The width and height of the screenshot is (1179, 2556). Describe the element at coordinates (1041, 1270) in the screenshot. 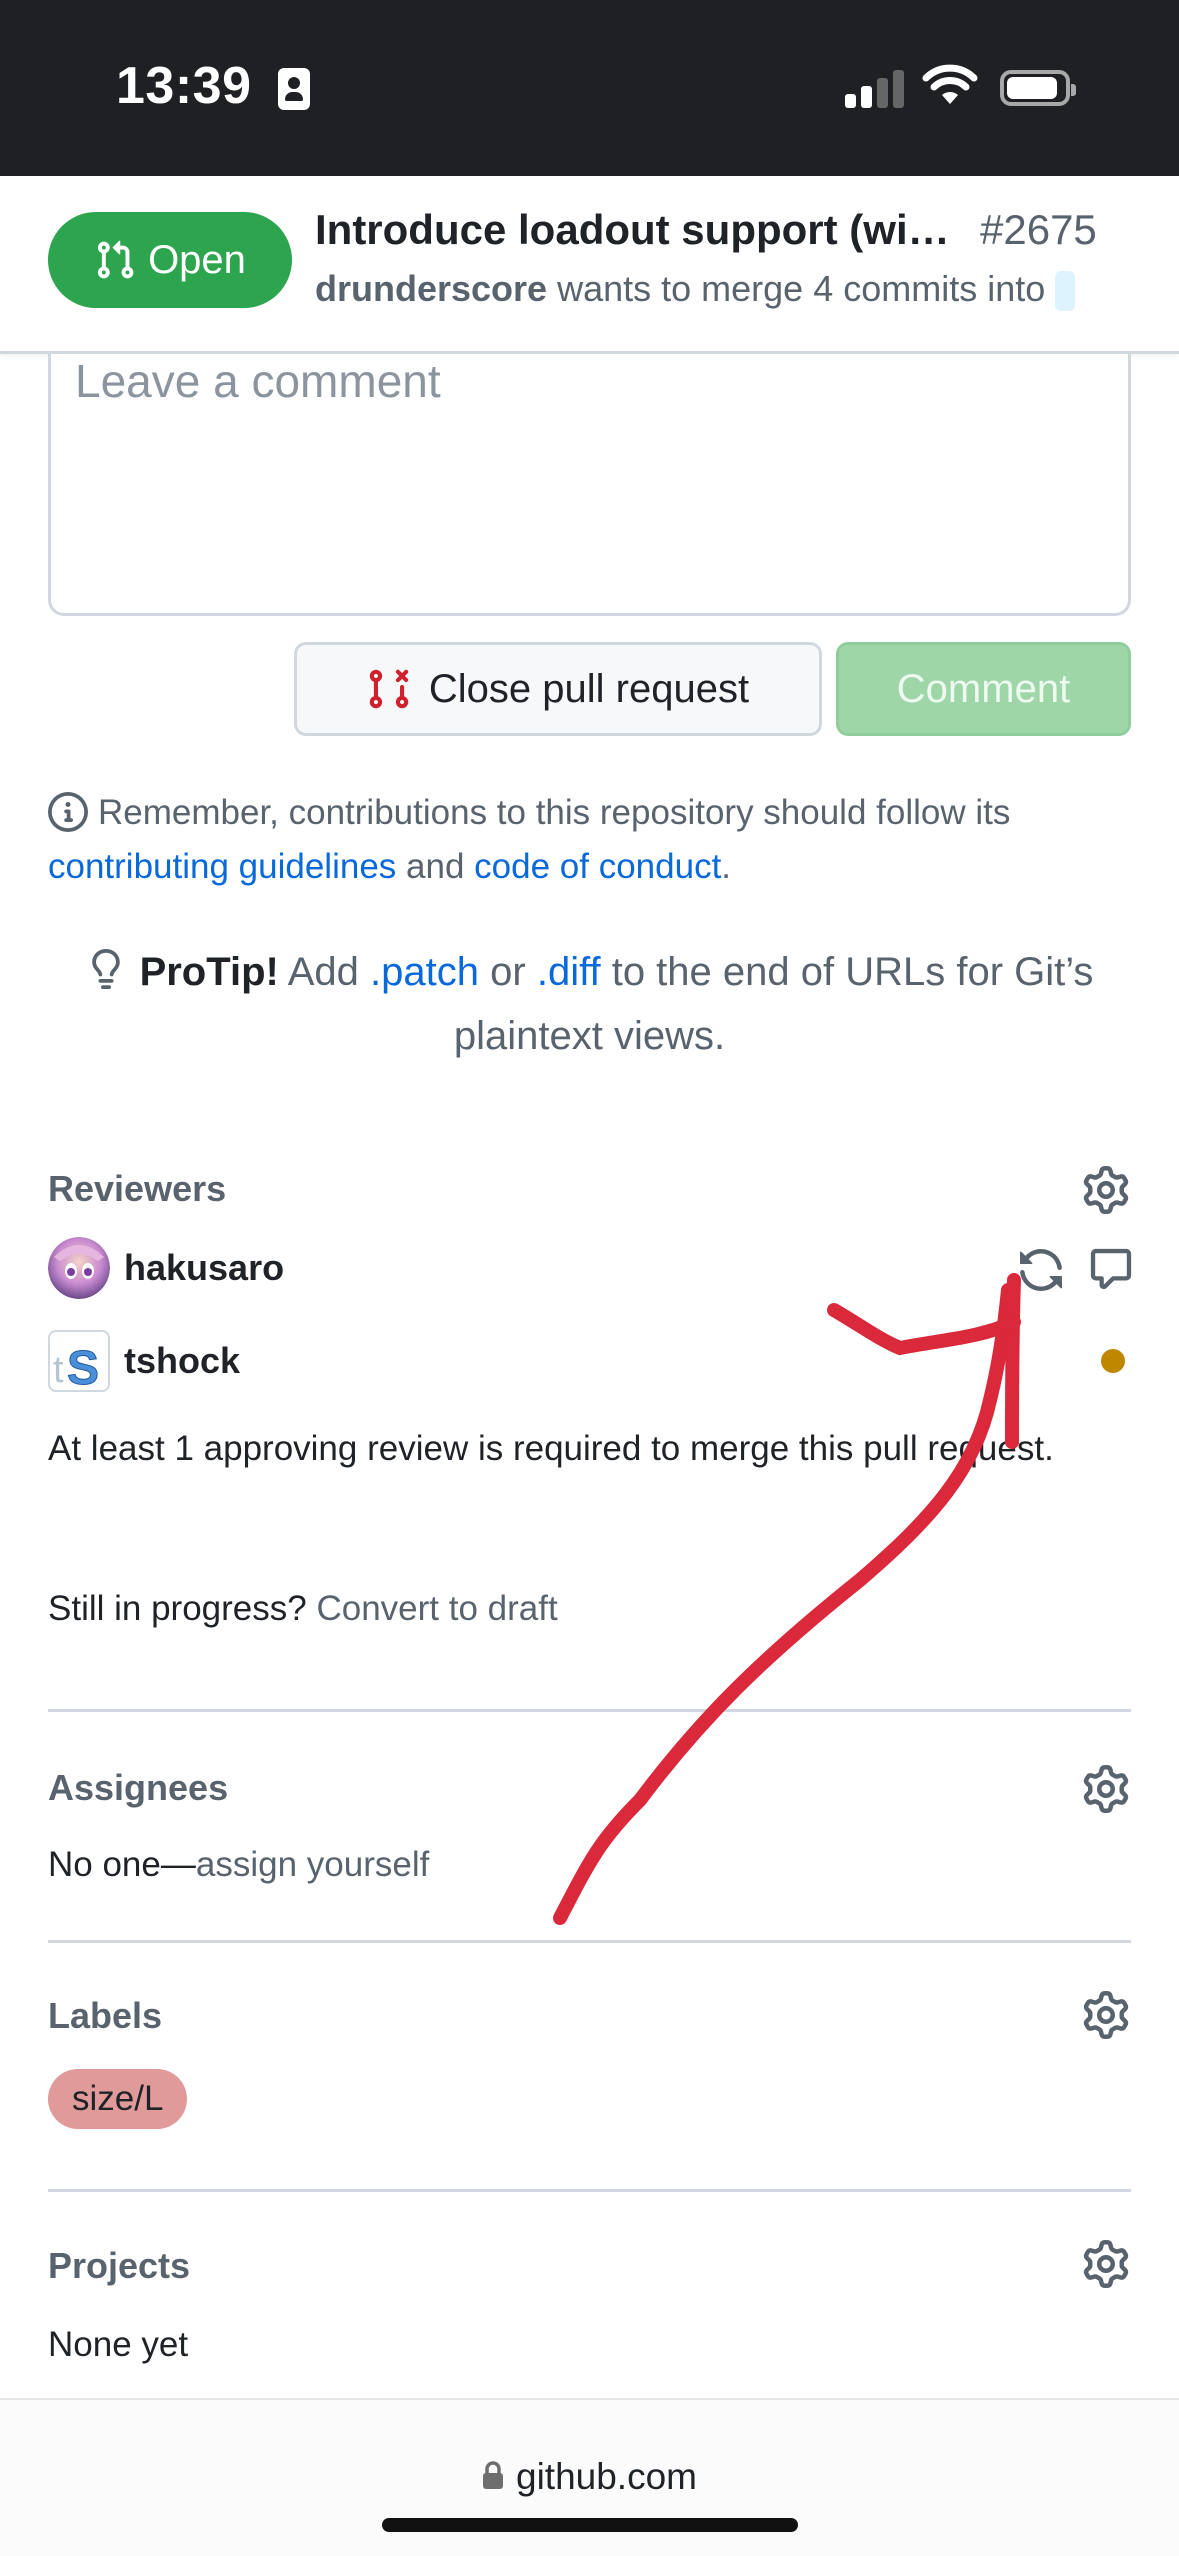

I see `sync-icon` at that location.